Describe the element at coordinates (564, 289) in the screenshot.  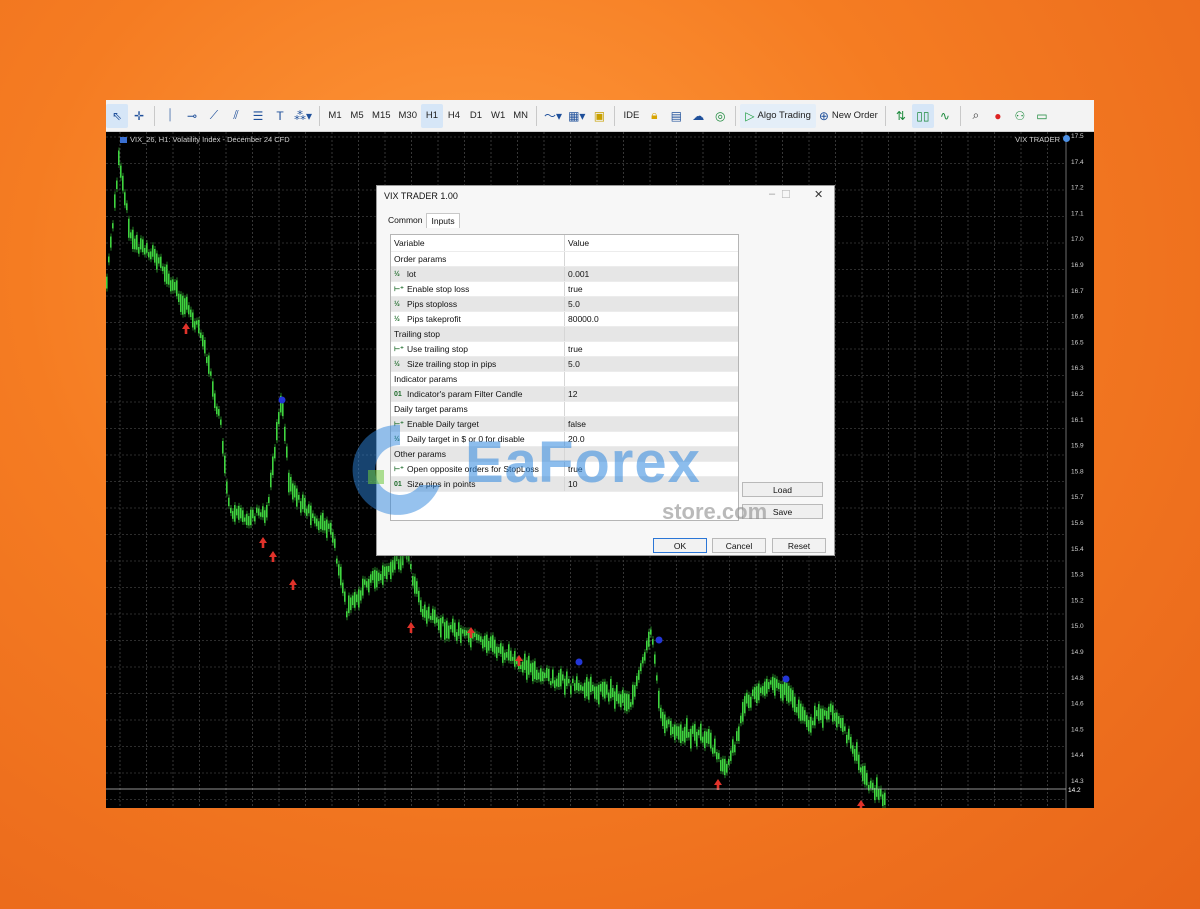
I see `table-row: ⊢⁺ Enable stop loss true` at that location.